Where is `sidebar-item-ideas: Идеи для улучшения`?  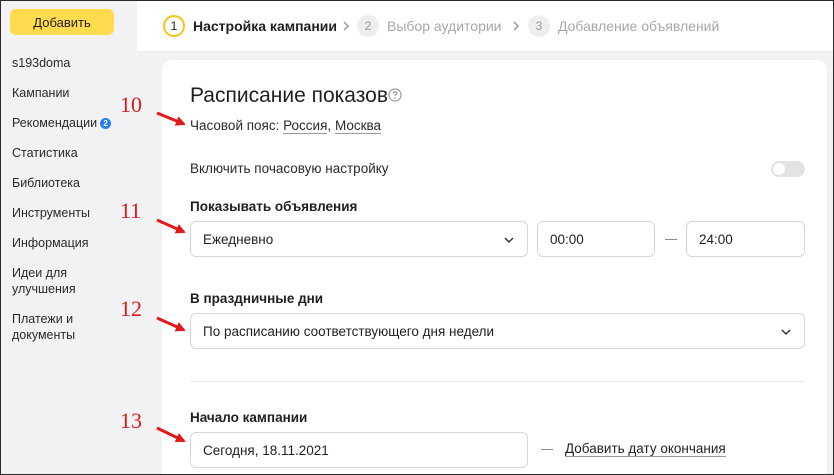 sidebar-item-ideas: Идеи для улучшения is located at coordinates (47, 281).